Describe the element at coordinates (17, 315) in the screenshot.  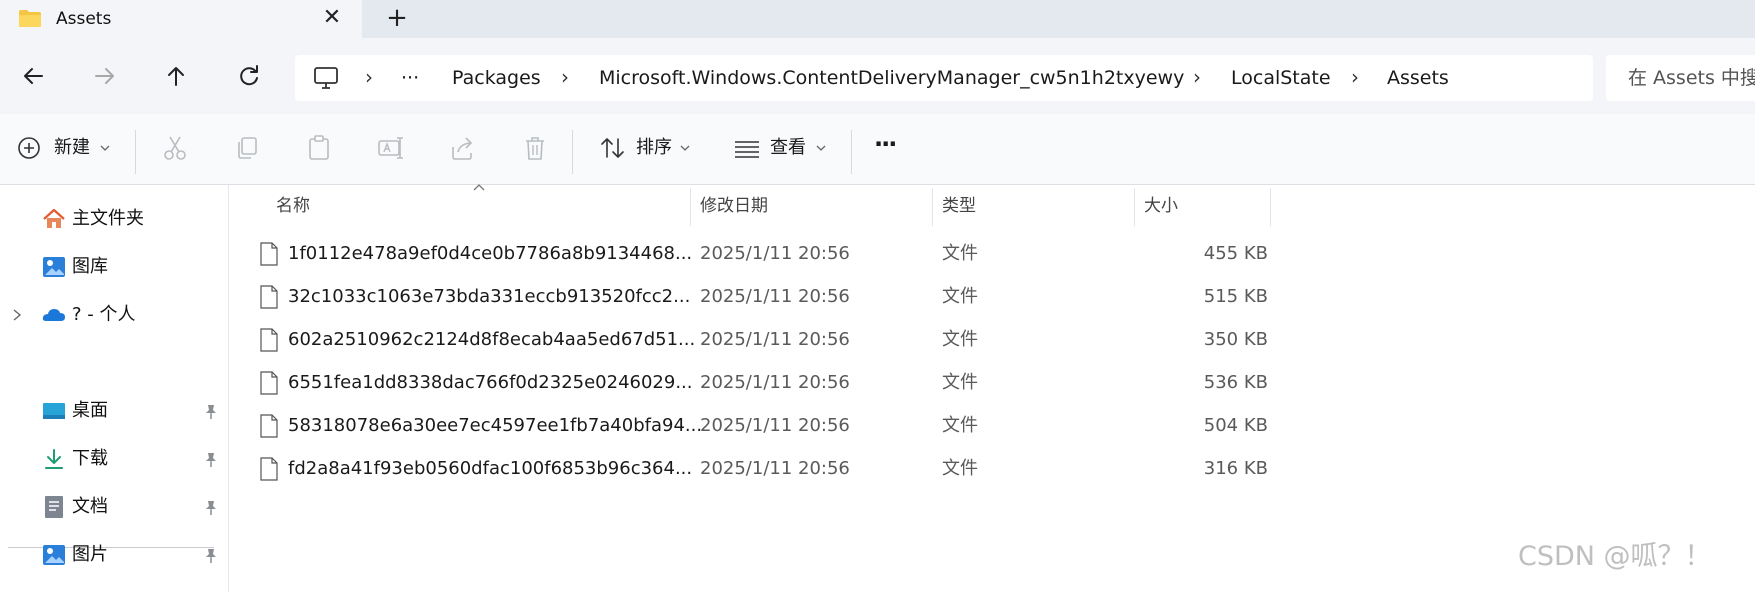
I see `chevron-right-icon` at that location.